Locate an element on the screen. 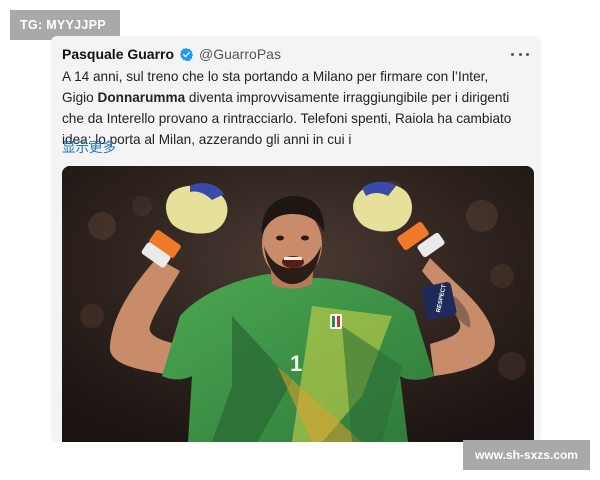  verified-badge-icon is located at coordinates (186, 54).